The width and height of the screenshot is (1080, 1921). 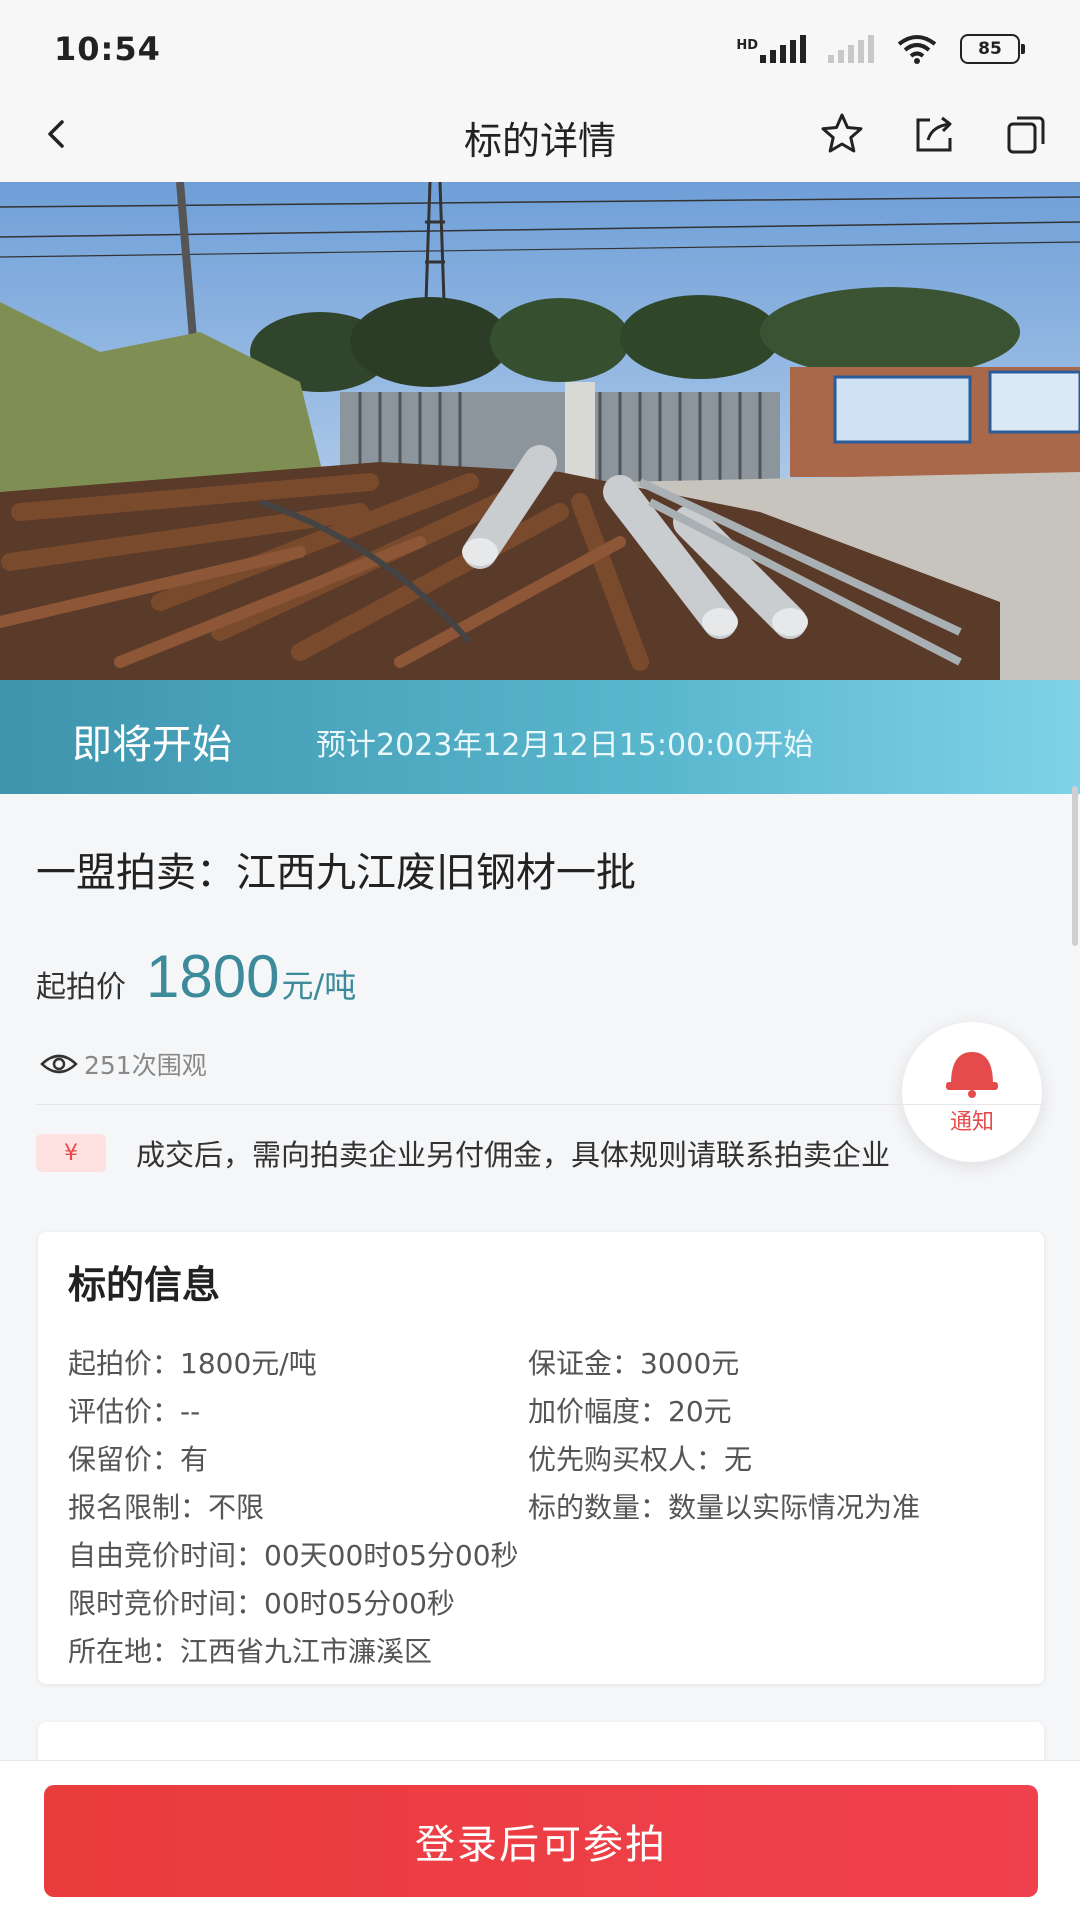 I want to click on commission-notice: ¥ 成交后，需向拍卖企业另付佣金，具体规则请联系拍卖企业, so click(x=463, y=1153).